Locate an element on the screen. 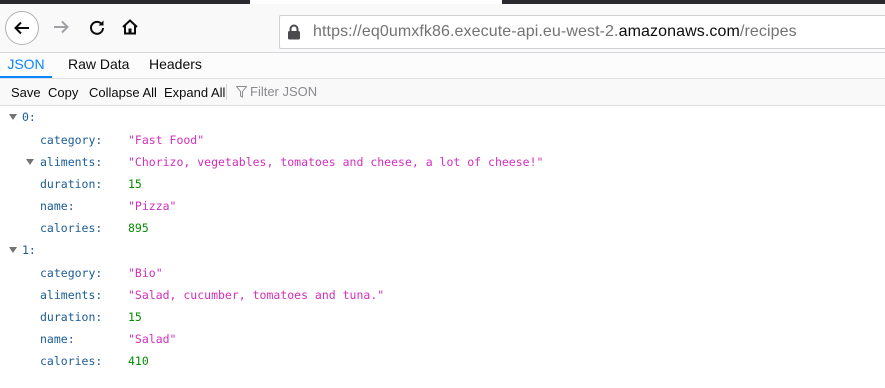 The width and height of the screenshot is (885, 388). tab-headers: Headers is located at coordinates (175, 65).